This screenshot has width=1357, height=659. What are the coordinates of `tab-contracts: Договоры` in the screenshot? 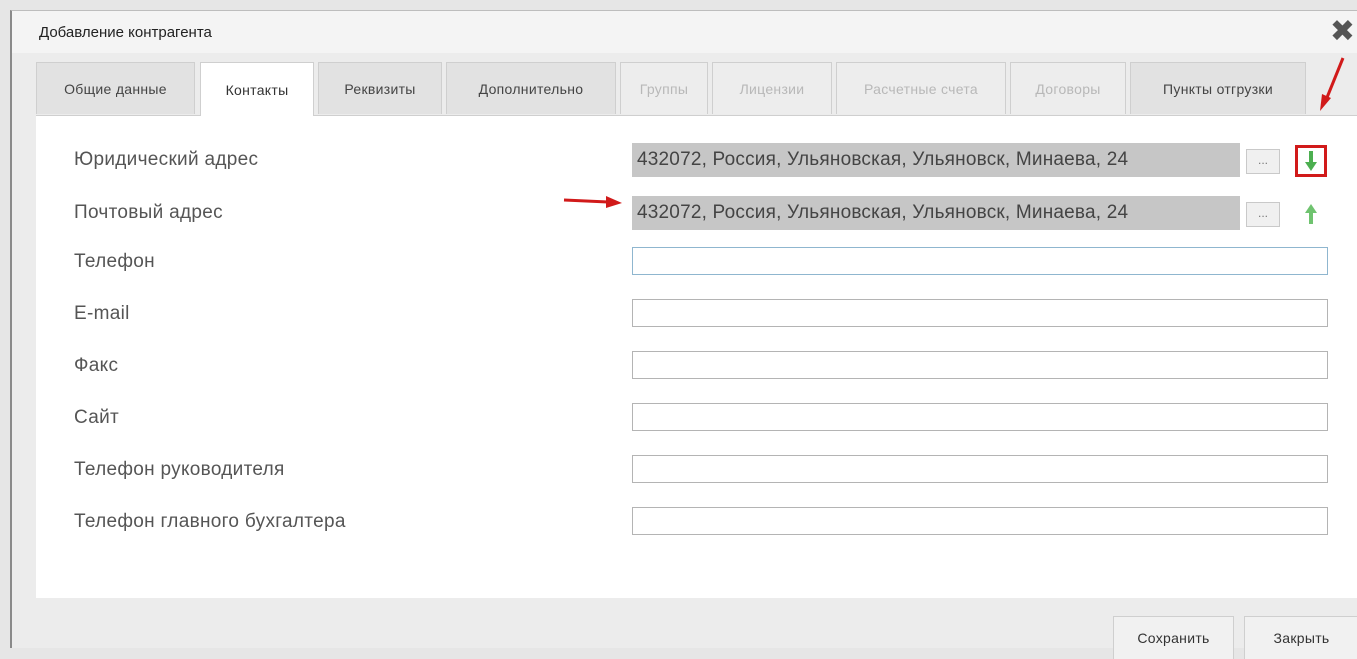 It's located at (1068, 88).